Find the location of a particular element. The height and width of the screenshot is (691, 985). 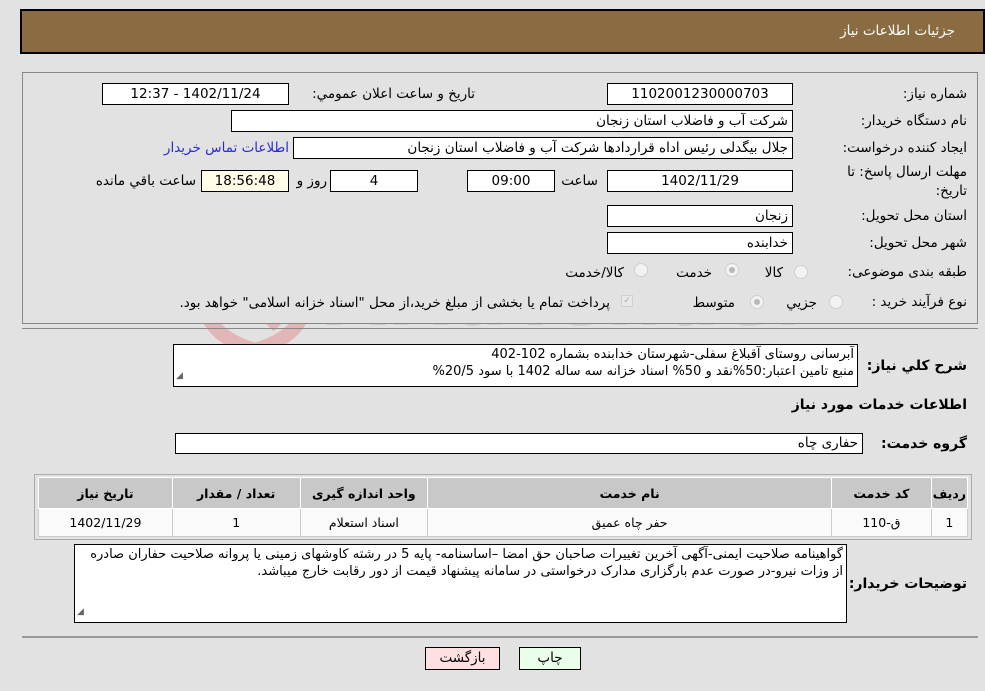

process-type-label: نوع فرآیند خرید : is located at coordinates (919, 302).